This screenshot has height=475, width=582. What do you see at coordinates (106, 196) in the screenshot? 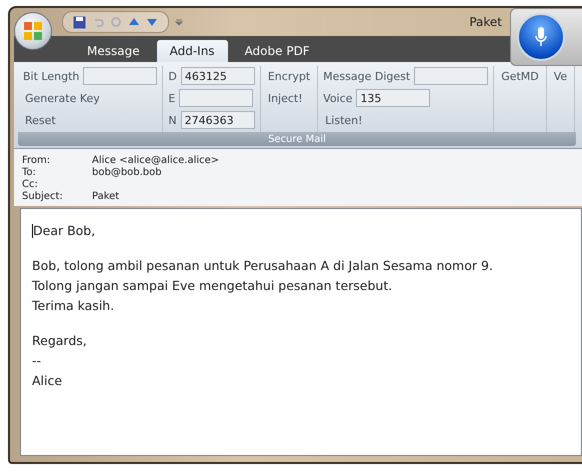
I see `header-value: Paket` at bounding box center [106, 196].